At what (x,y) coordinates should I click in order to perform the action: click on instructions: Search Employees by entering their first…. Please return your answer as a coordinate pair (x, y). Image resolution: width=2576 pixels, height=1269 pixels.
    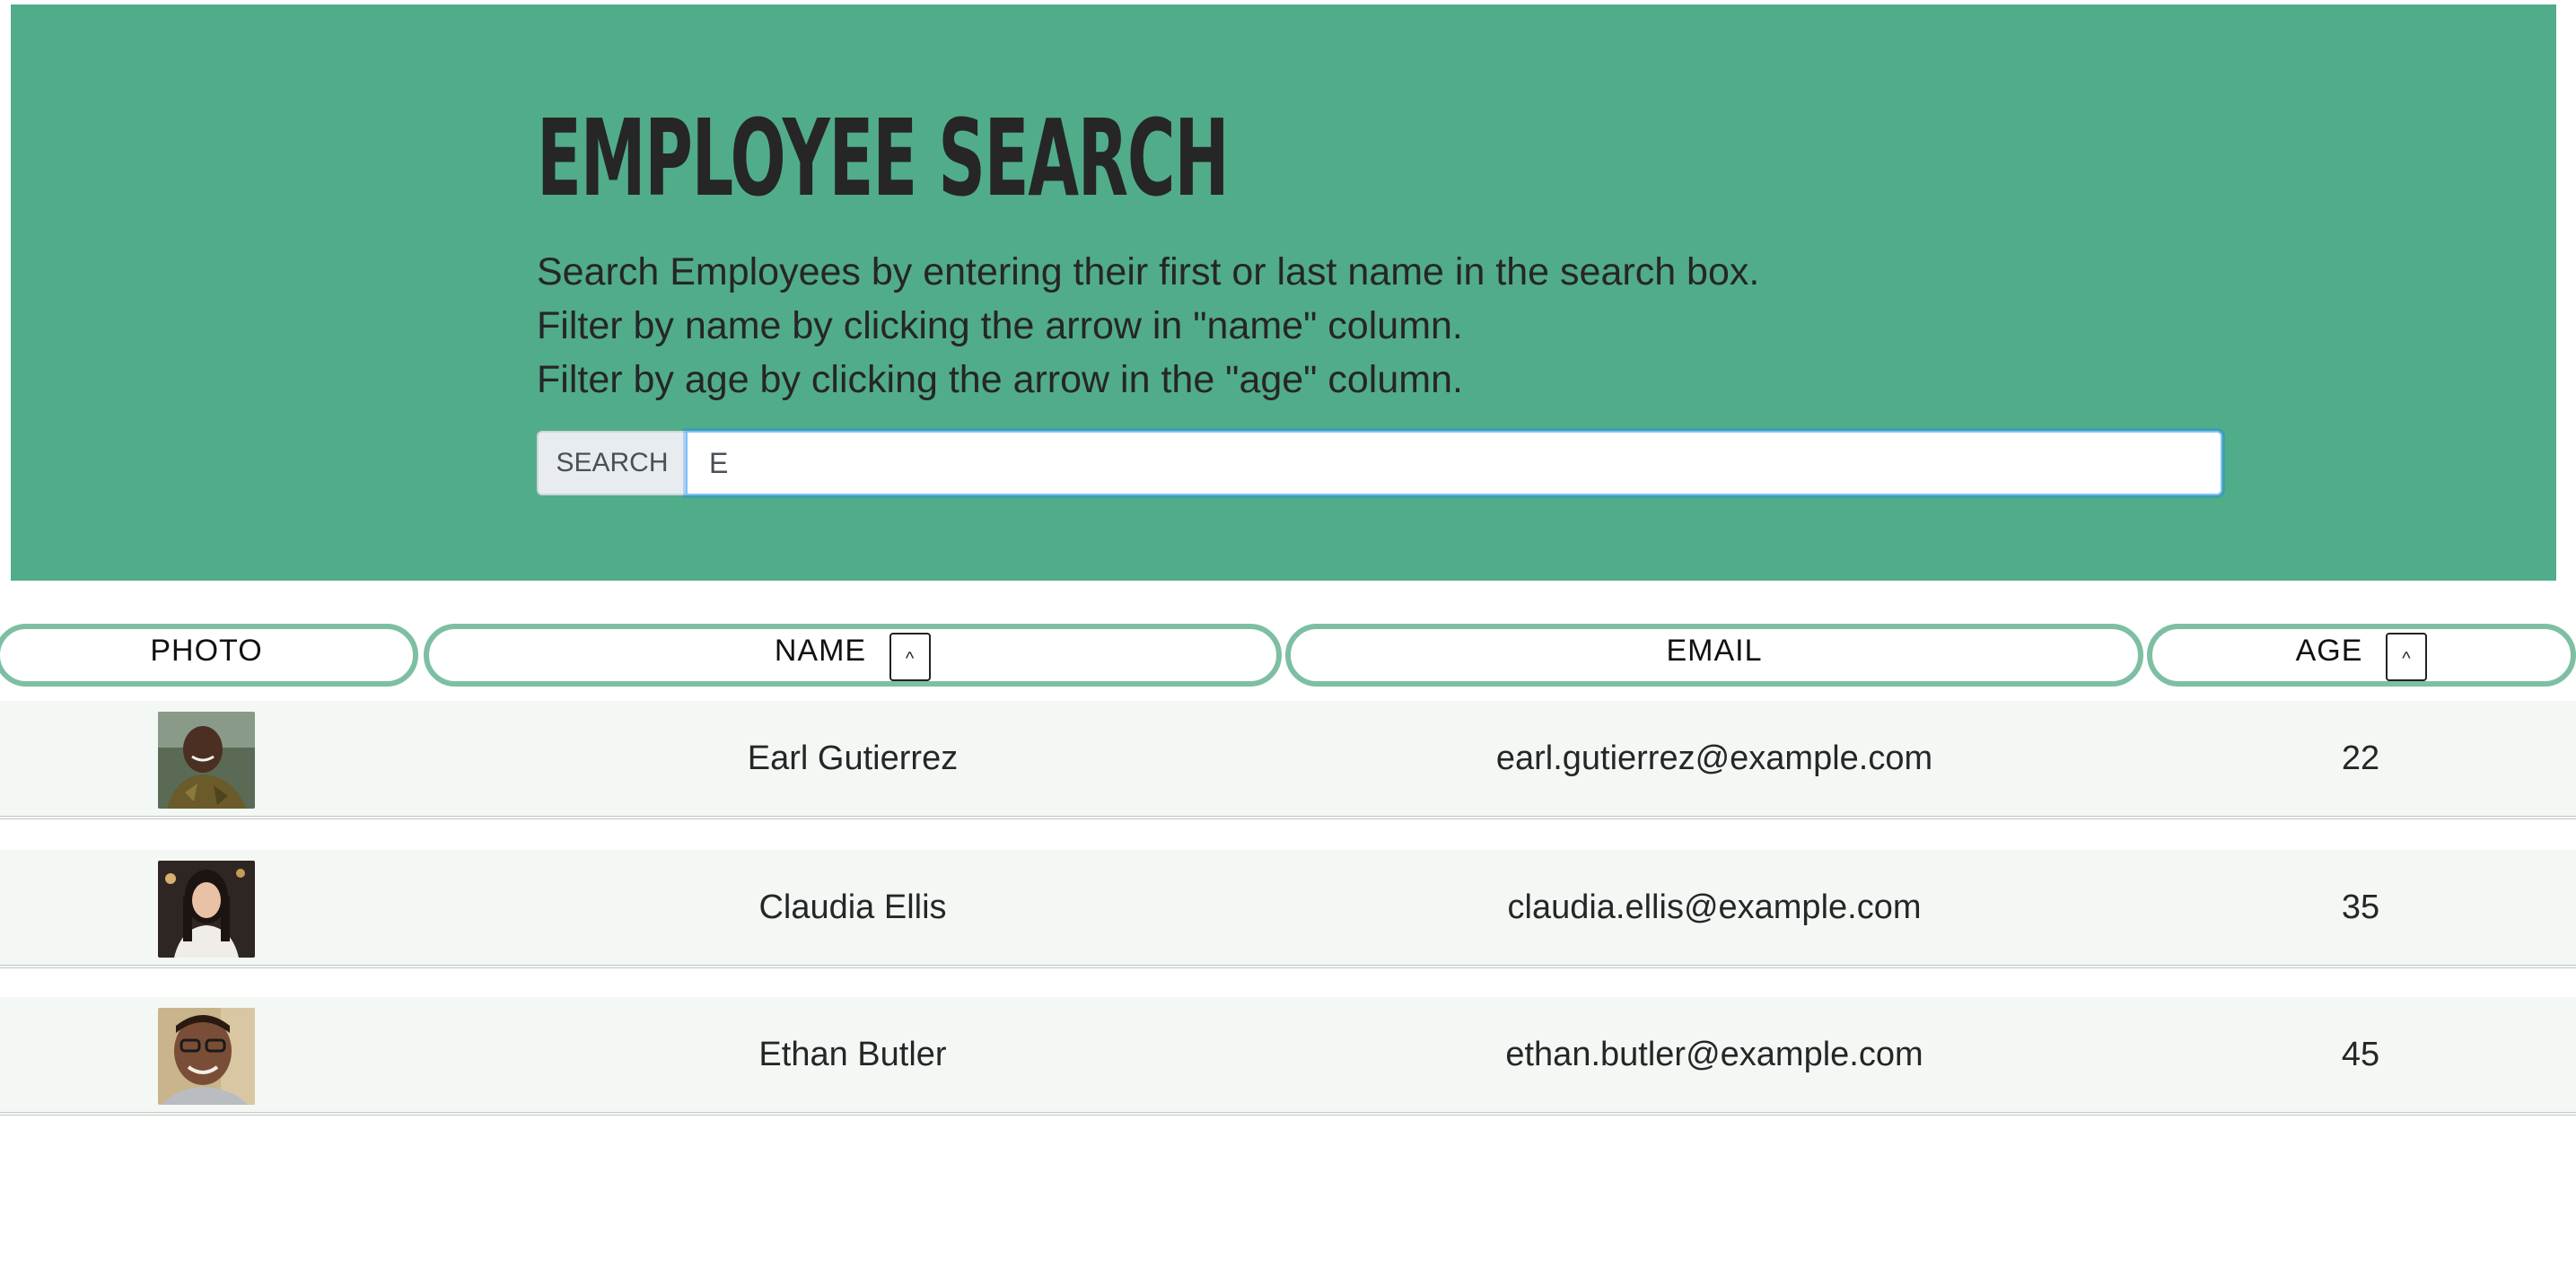
    Looking at the image, I should click on (1148, 326).